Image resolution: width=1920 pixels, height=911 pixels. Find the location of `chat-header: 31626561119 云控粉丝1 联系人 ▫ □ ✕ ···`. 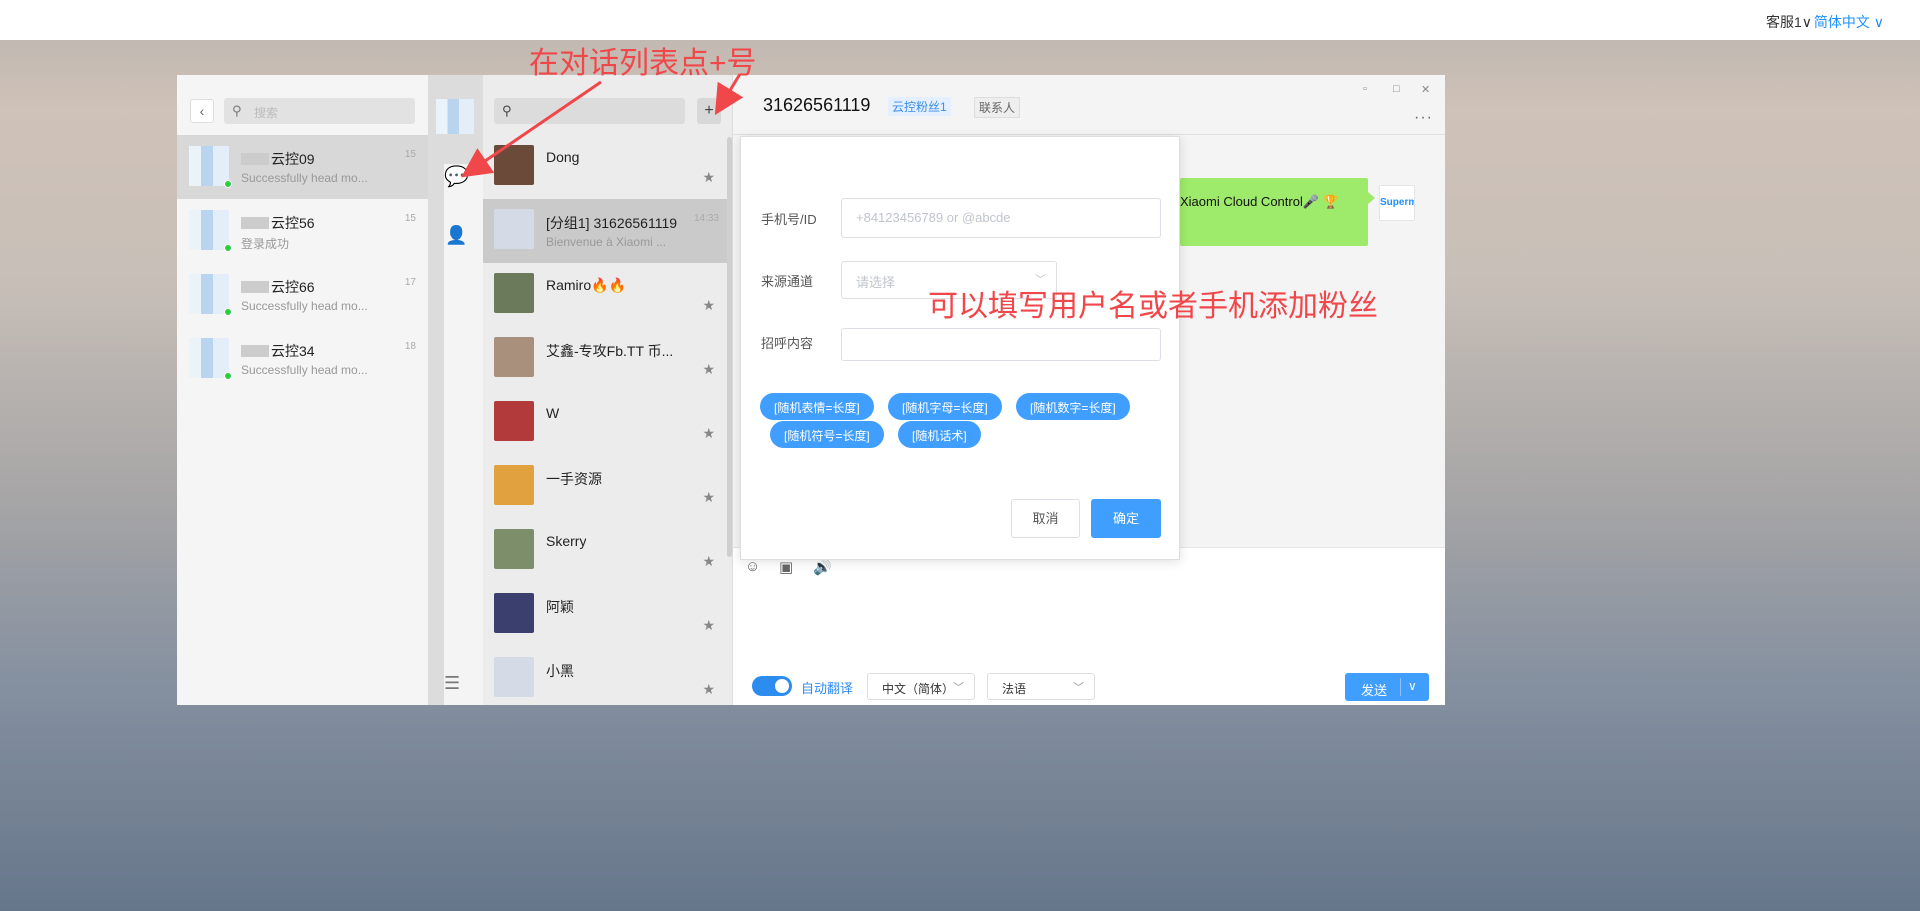

chat-header: 31626561119 云控粉丝1 联系人 ▫ □ ✕ ··· is located at coordinates (1089, 105).